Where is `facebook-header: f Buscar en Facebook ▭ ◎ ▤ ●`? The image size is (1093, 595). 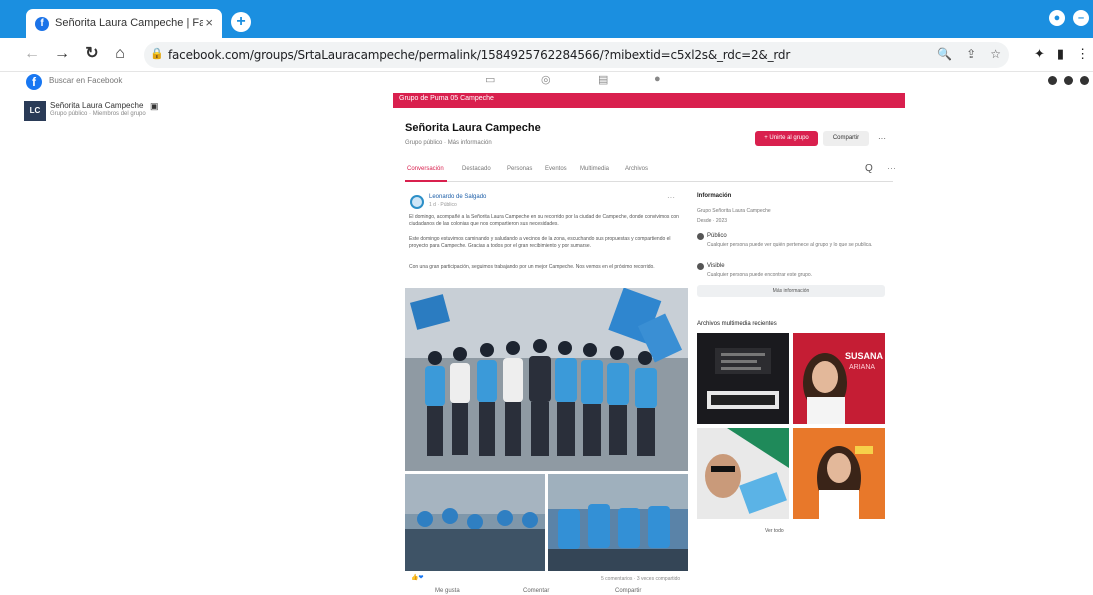 facebook-header: f Buscar en Facebook ▭ ◎ ▤ ● is located at coordinates (546, 82).